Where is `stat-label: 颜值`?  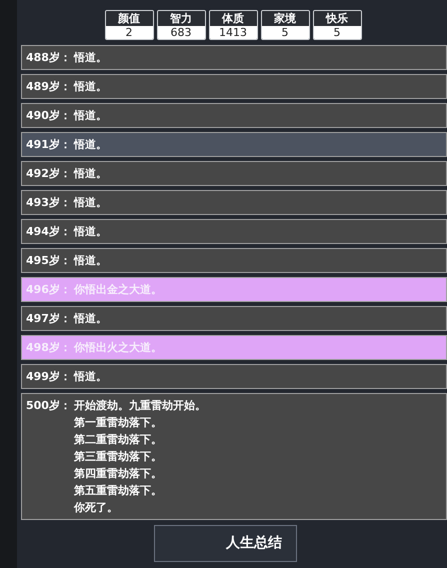 stat-label: 颜值 is located at coordinates (129, 18).